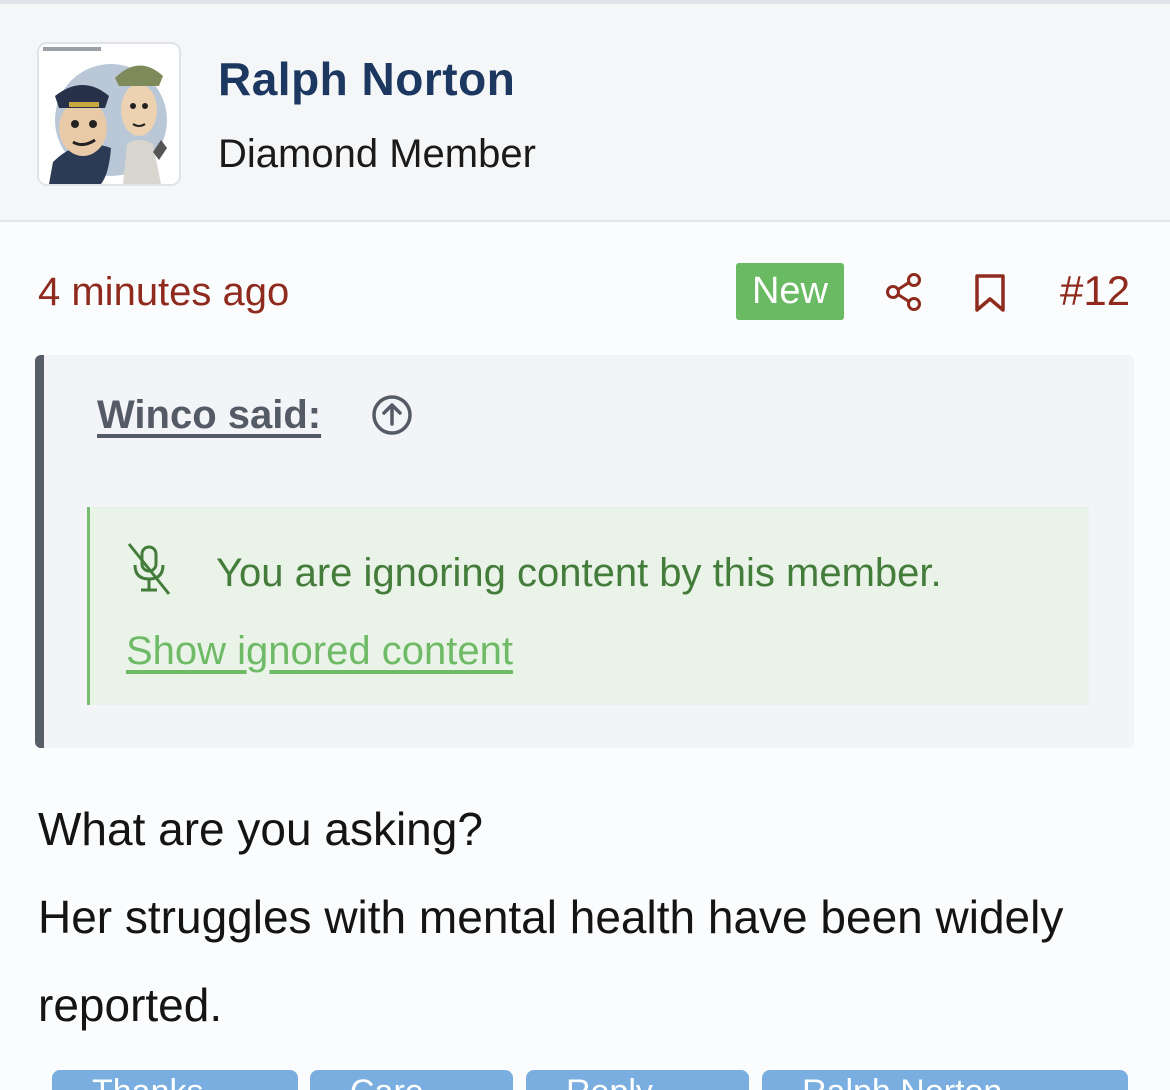 This screenshot has width=1170, height=1090. I want to click on username-link: Ralph Norton, so click(366, 79).